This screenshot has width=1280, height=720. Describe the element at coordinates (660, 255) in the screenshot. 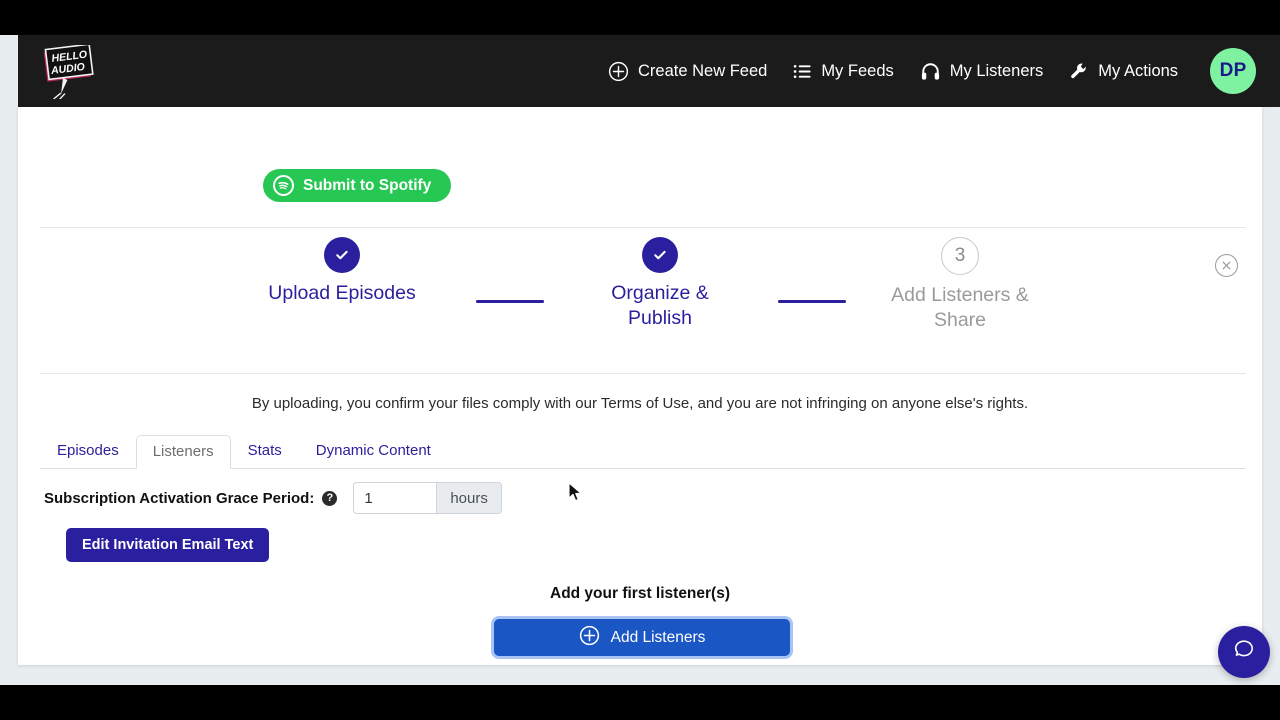

I see `step-2-check-icon` at that location.